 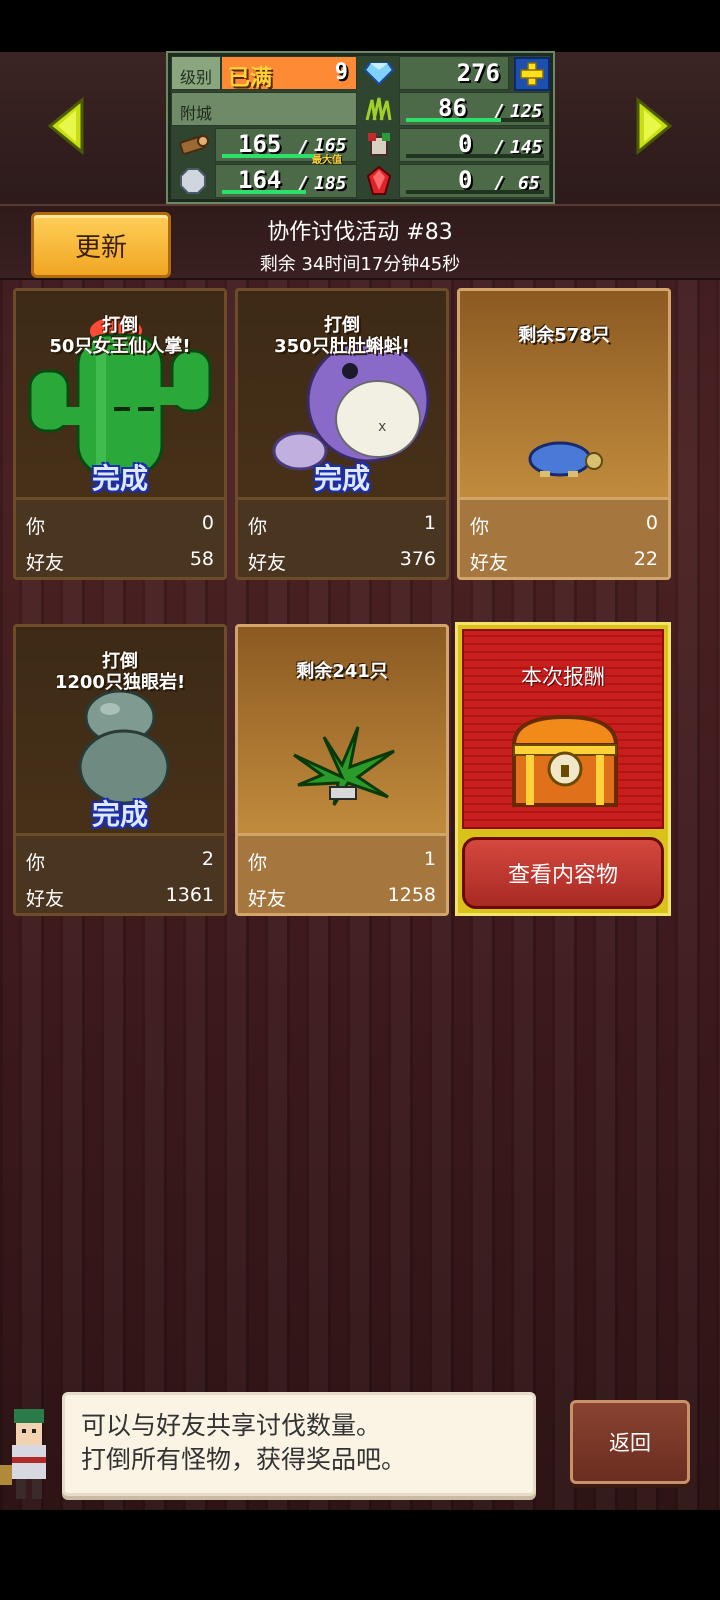 I want to click on friends-row: 好友 376, so click(x=342, y=559).